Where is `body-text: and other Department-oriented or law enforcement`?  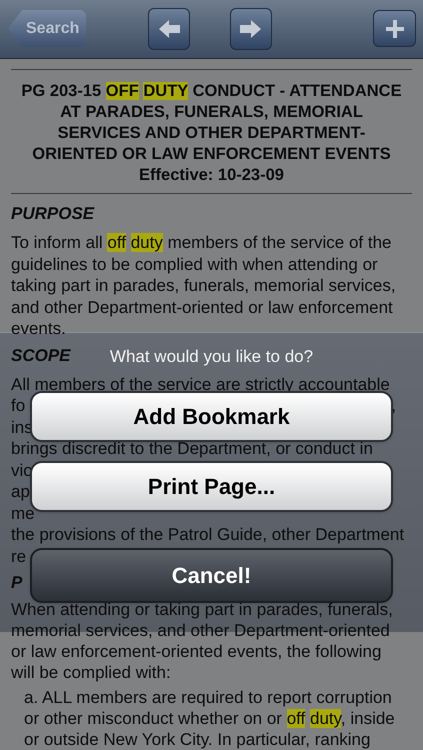 body-text: and other Department-oriented or law enforcement is located at coordinates (202, 307).